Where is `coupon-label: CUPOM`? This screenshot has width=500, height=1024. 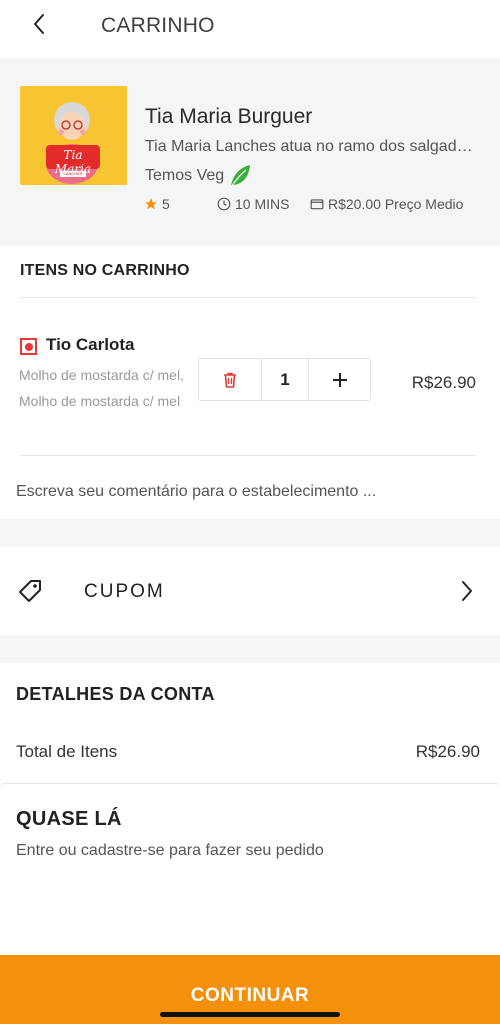
coupon-label: CUPOM is located at coordinates (124, 591).